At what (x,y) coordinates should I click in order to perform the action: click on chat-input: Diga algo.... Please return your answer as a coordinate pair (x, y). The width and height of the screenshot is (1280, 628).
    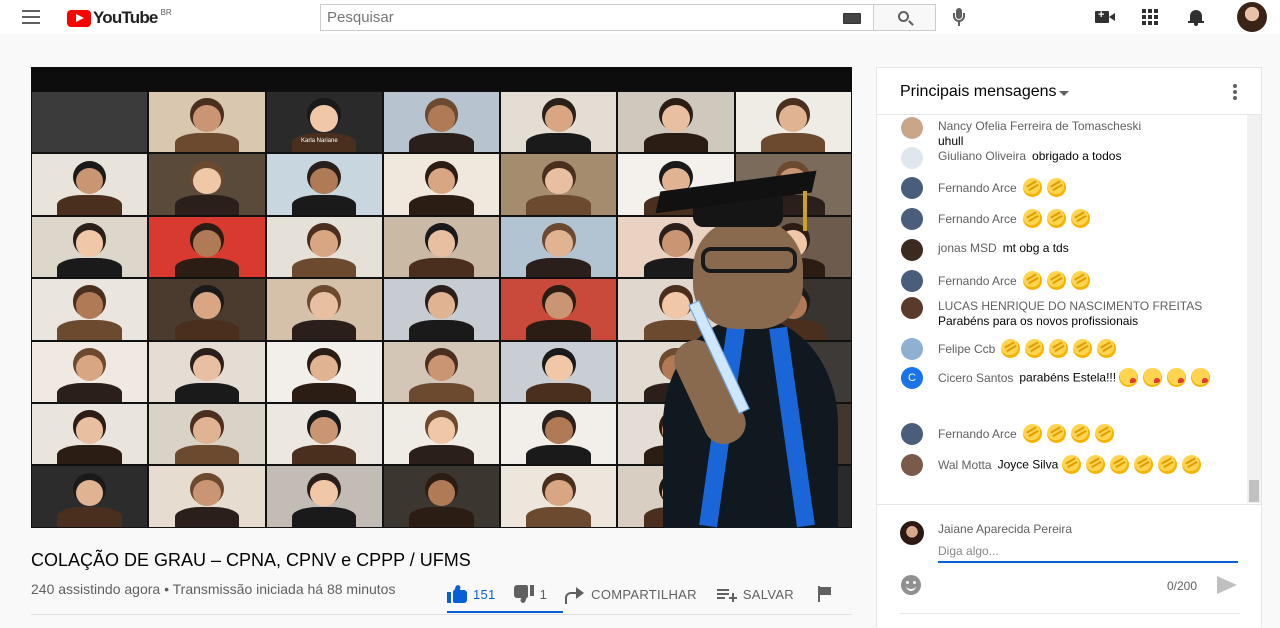
    Looking at the image, I should click on (1088, 552).